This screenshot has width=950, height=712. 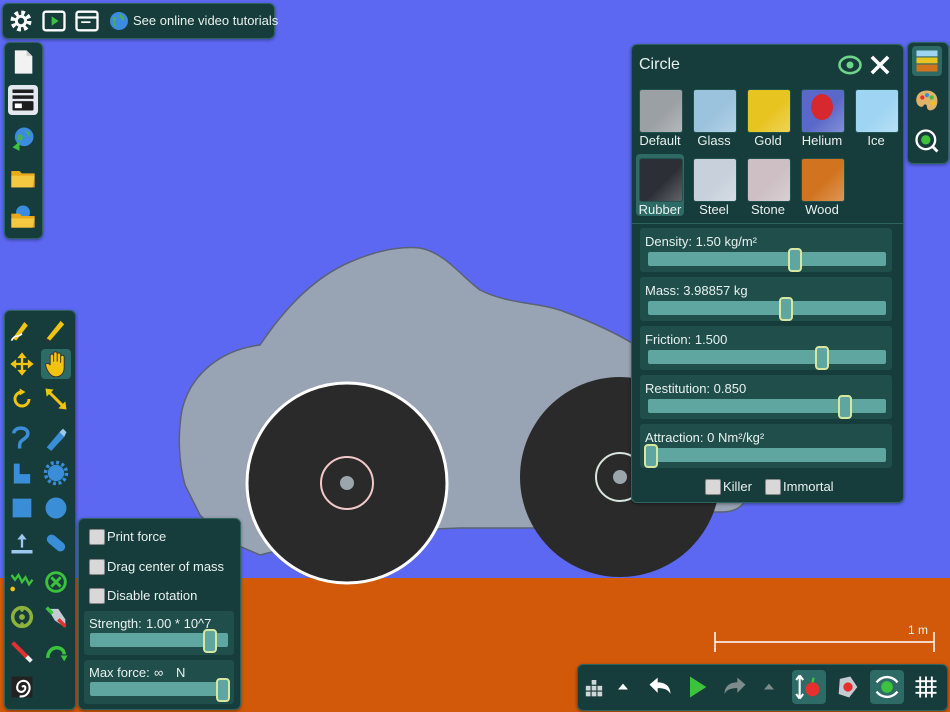 I want to click on pencil-icon, so click(x=56, y=329).